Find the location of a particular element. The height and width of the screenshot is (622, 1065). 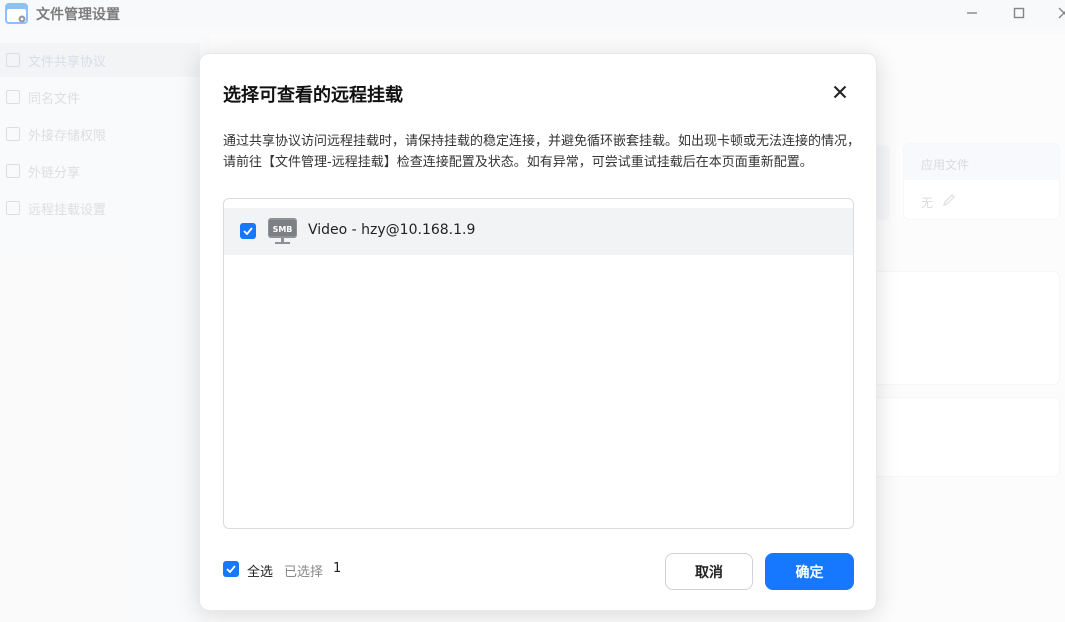

select-all-label: 全选 is located at coordinates (260, 570).